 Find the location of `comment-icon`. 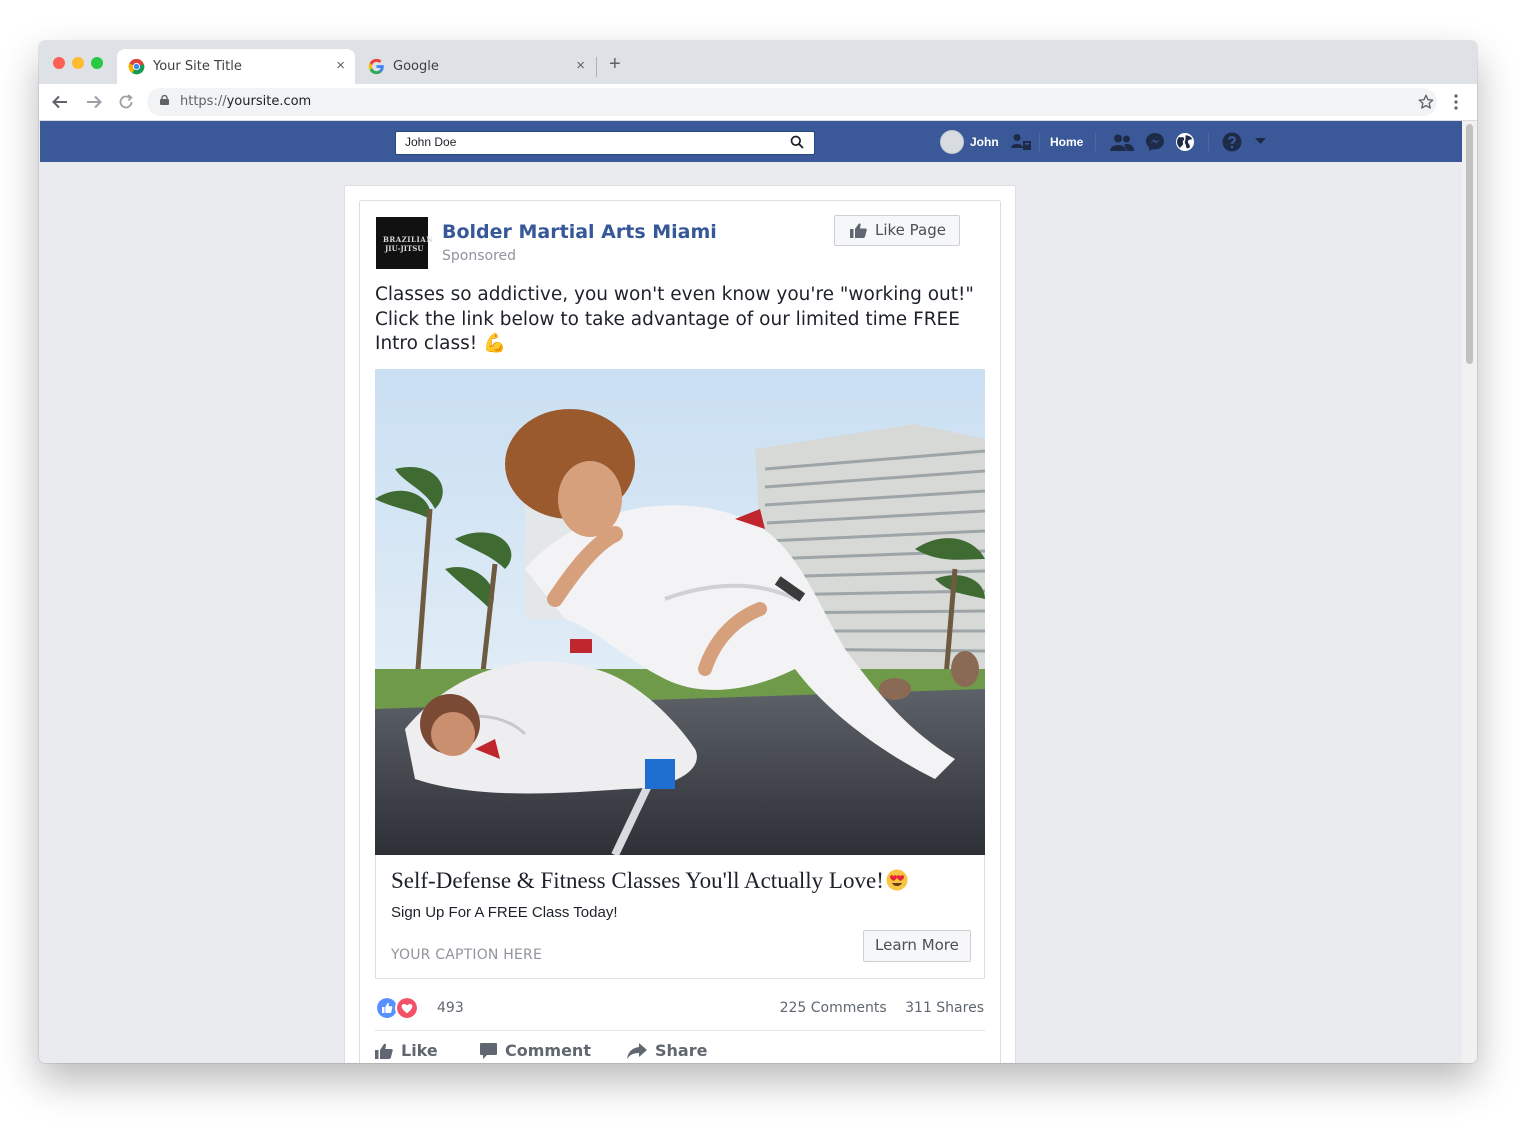

comment-icon is located at coordinates (488, 1050).